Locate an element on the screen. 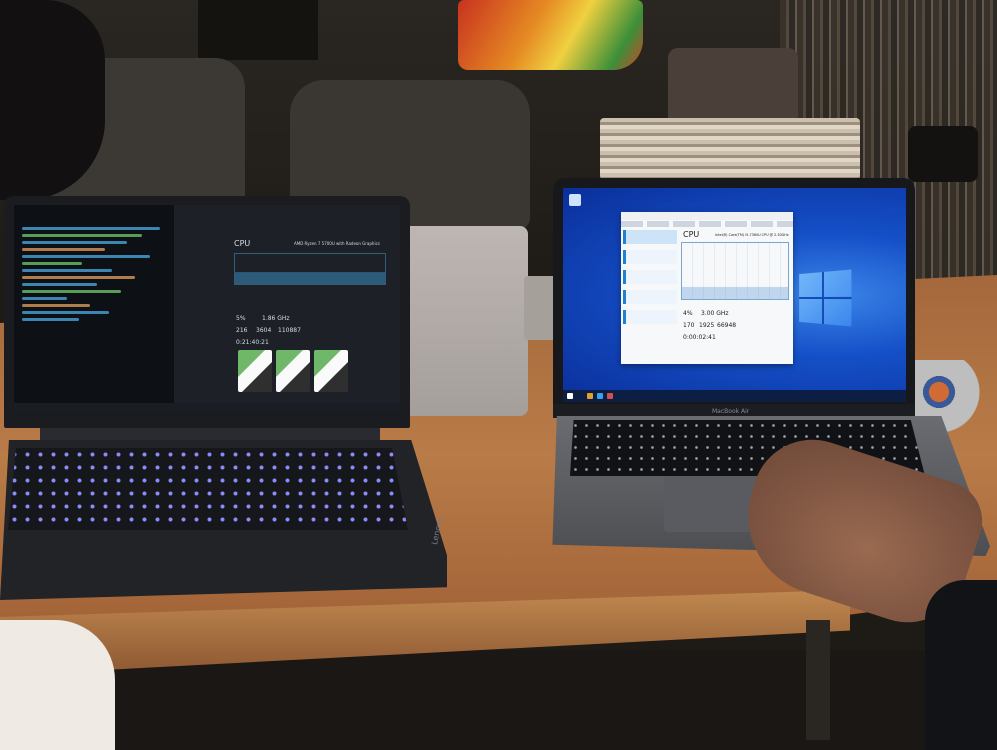 This screenshot has width=997, height=750. cpu-speed: 1.86 GHz is located at coordinates (276, 318).